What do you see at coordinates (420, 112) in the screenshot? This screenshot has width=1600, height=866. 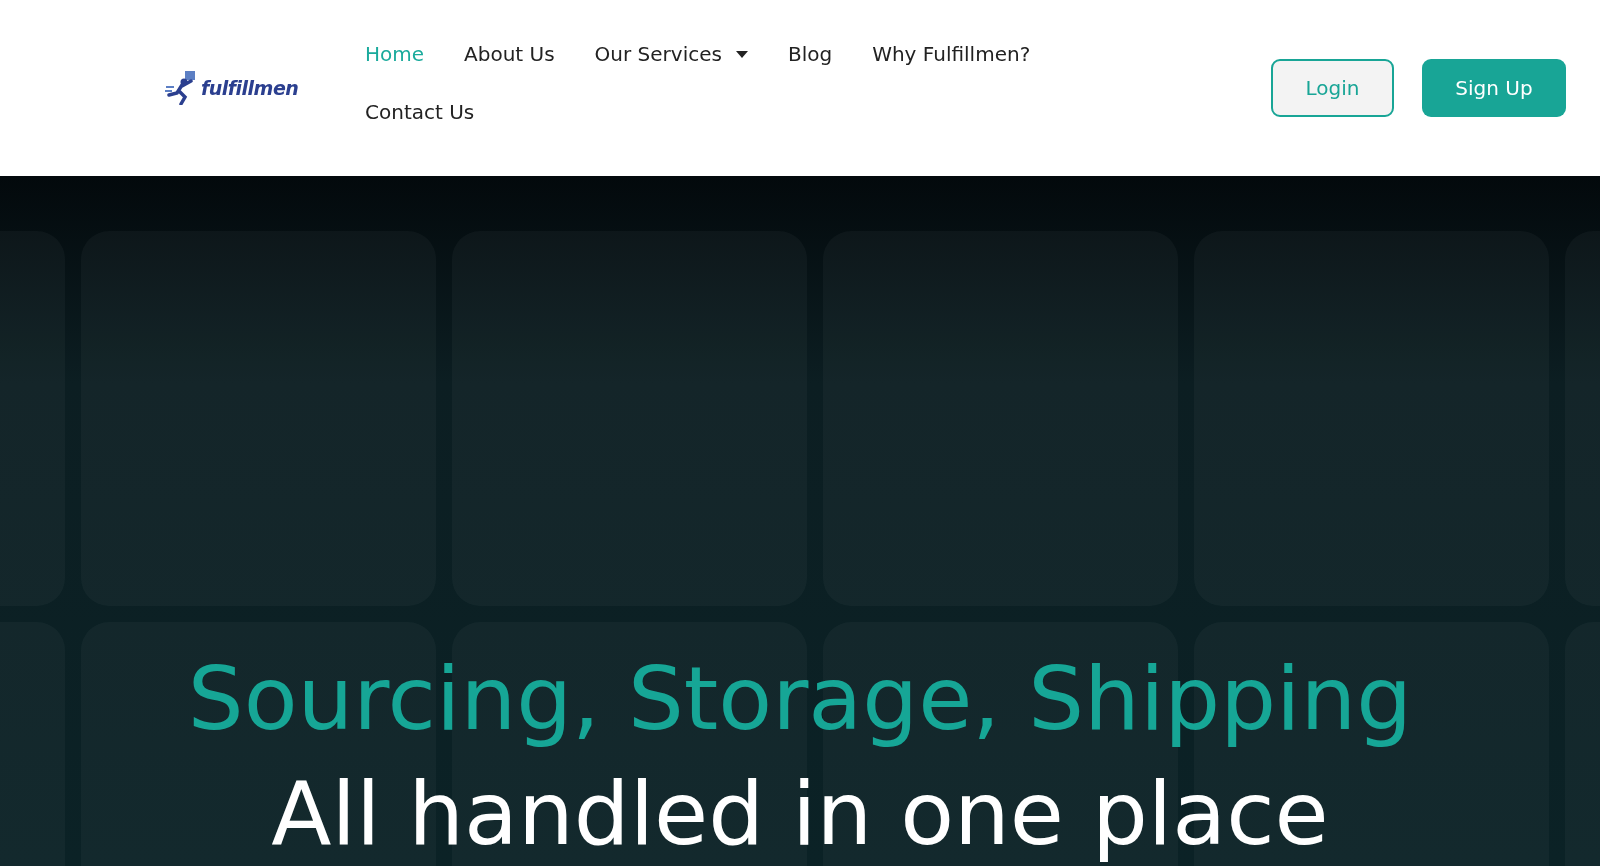 I see `nav-link: Contact Us` at bounding box center [420, 112].